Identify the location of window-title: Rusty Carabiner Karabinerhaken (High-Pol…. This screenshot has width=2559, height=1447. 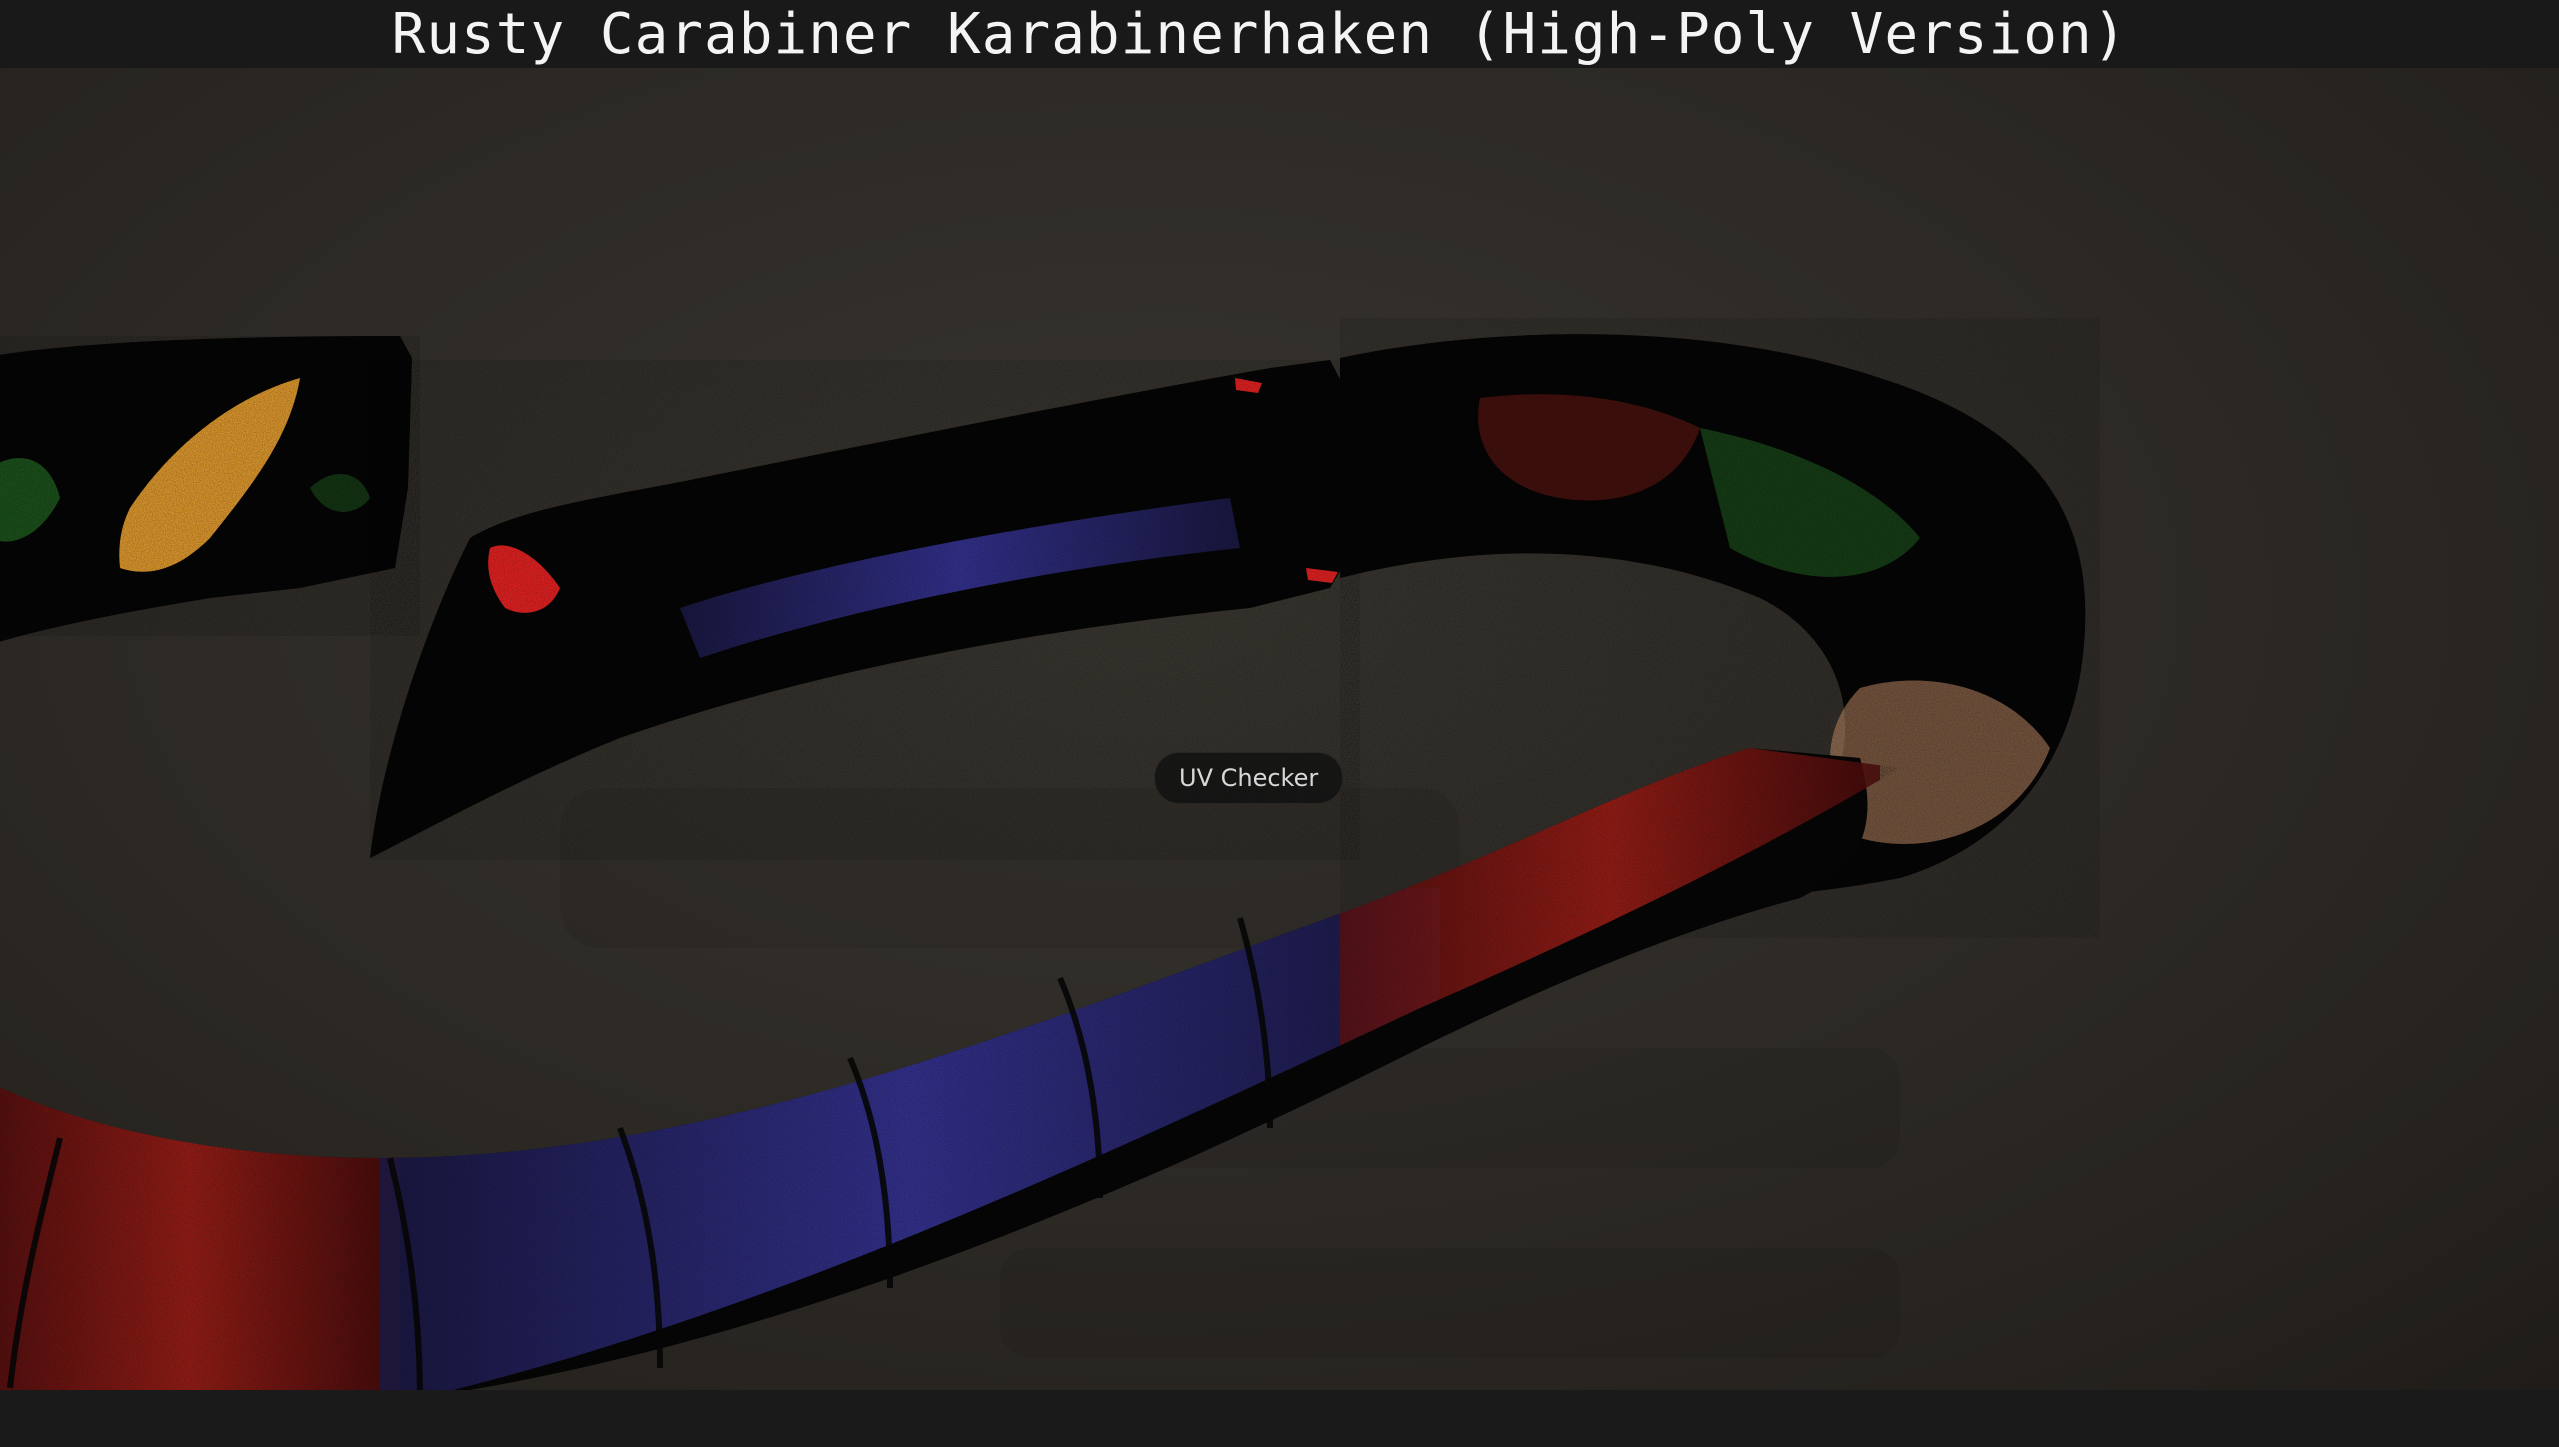
(1259, 34).